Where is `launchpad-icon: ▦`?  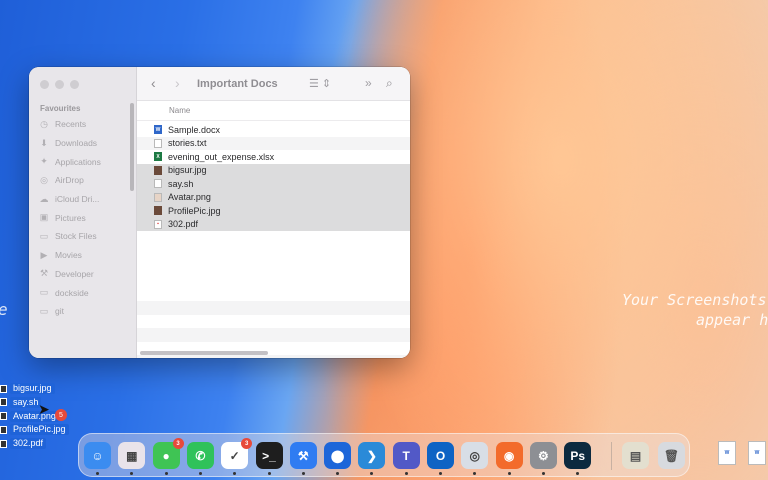 launchpad-icon: ▦ is located at coordinates (132, 458).